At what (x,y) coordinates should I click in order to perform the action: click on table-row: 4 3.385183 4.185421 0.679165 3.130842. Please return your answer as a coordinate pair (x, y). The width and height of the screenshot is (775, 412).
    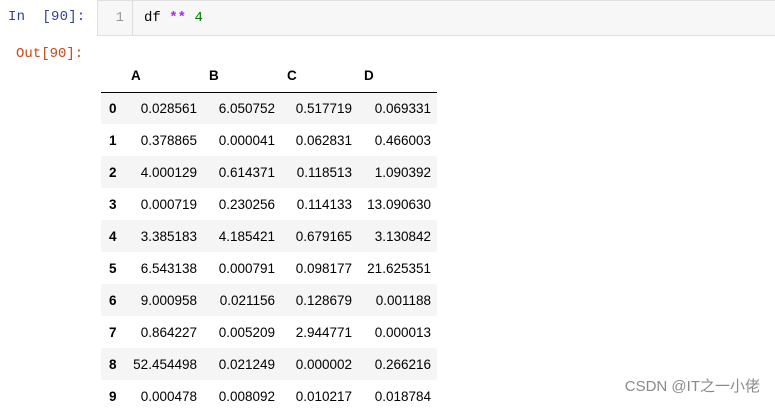
    Looking at the image, I should click on (269, 236).